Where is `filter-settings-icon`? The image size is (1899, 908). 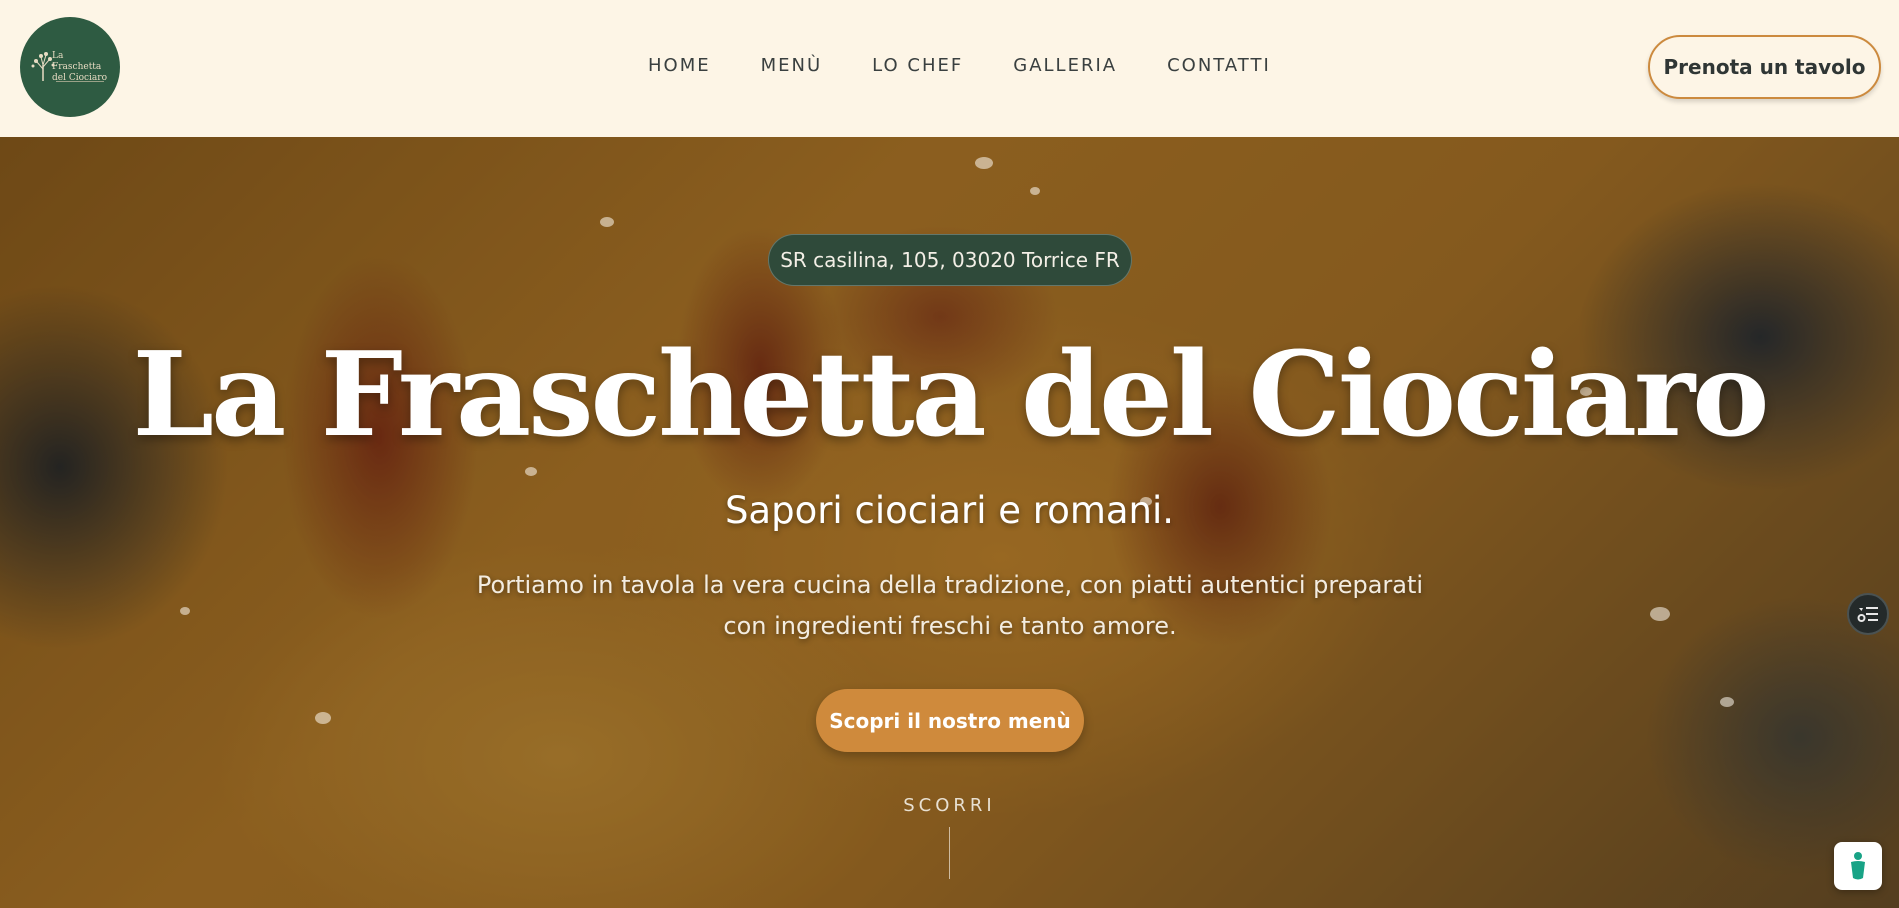
filter-settings-icon is located at coordinates (1867, 614).